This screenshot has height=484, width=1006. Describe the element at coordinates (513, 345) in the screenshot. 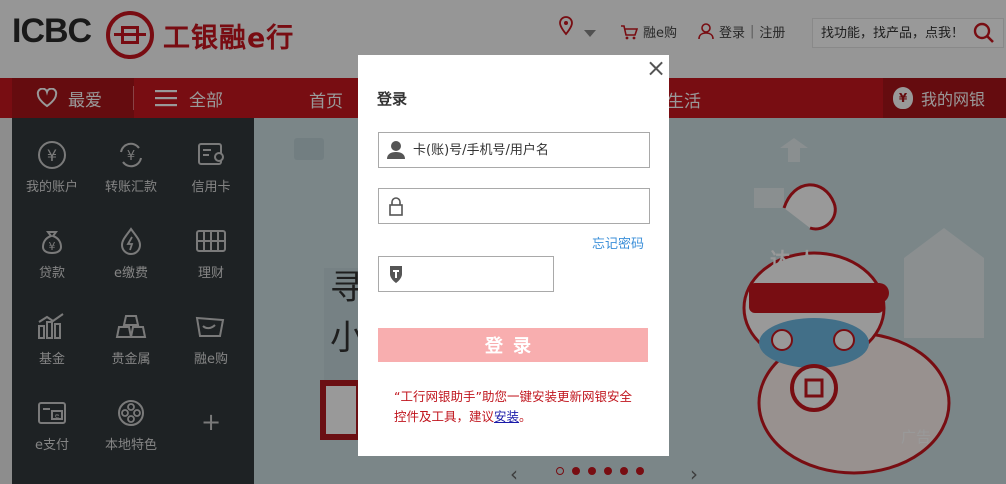

I see `login-button: 登录` at that location.